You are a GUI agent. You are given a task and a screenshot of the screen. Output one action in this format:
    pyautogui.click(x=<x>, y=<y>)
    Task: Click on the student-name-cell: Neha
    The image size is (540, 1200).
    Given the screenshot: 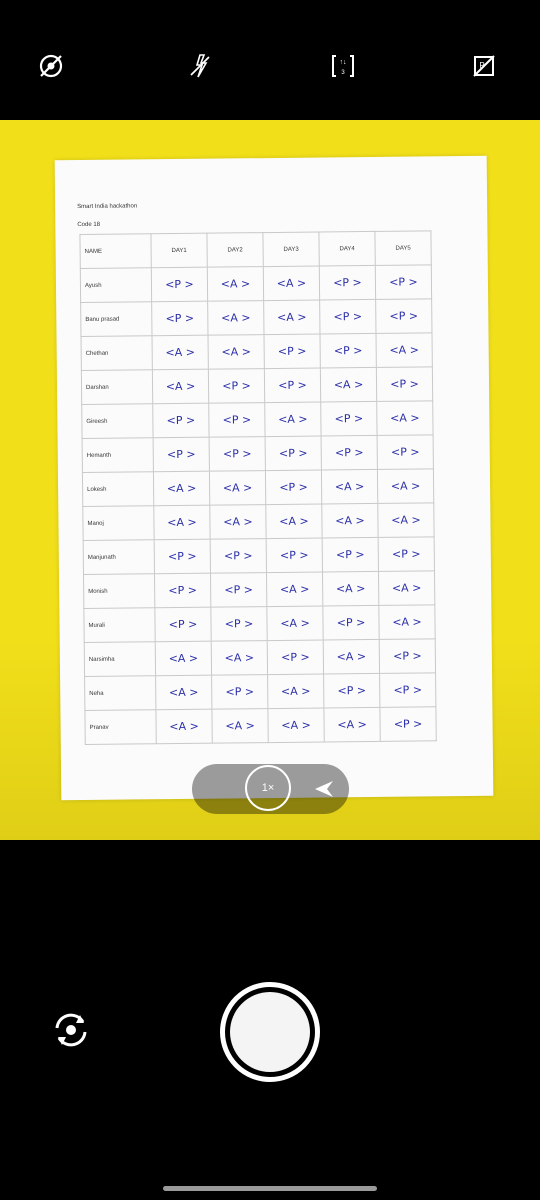 What is the action you would take?
    pyautogui.click(x=120, y=693)
    